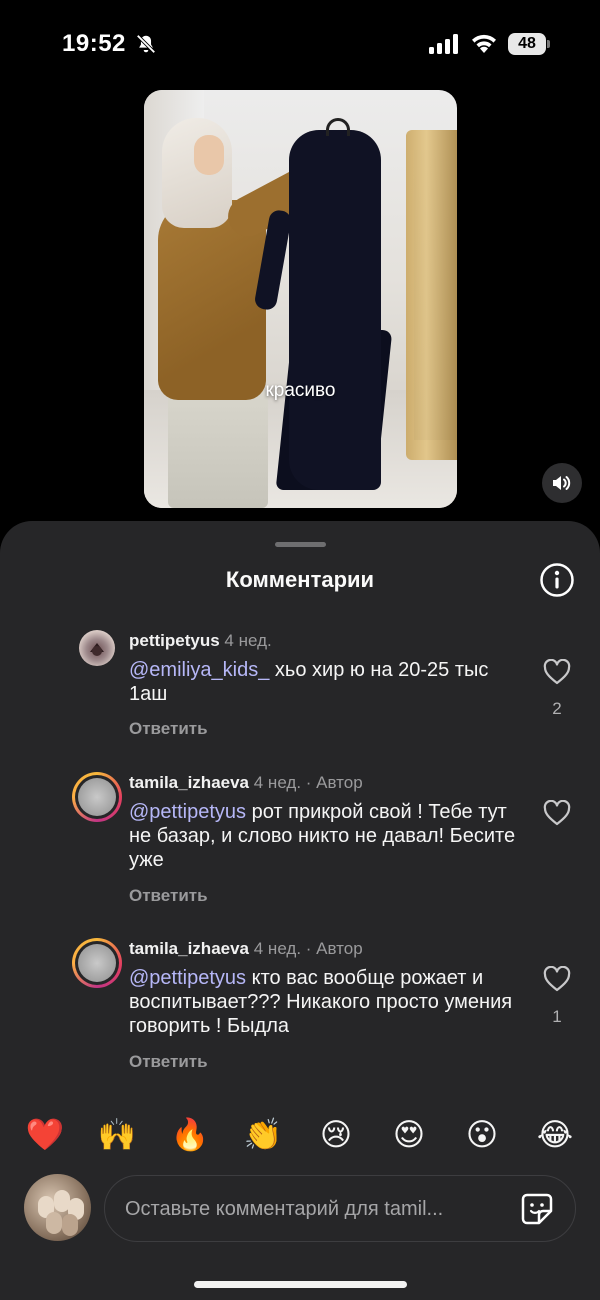 The width and height of the screenshot is (600, 1300). What do you see at coordinates (537, 1209) in the screenshot?
I see `sticker-icon` at bounding box center [537, 1209].